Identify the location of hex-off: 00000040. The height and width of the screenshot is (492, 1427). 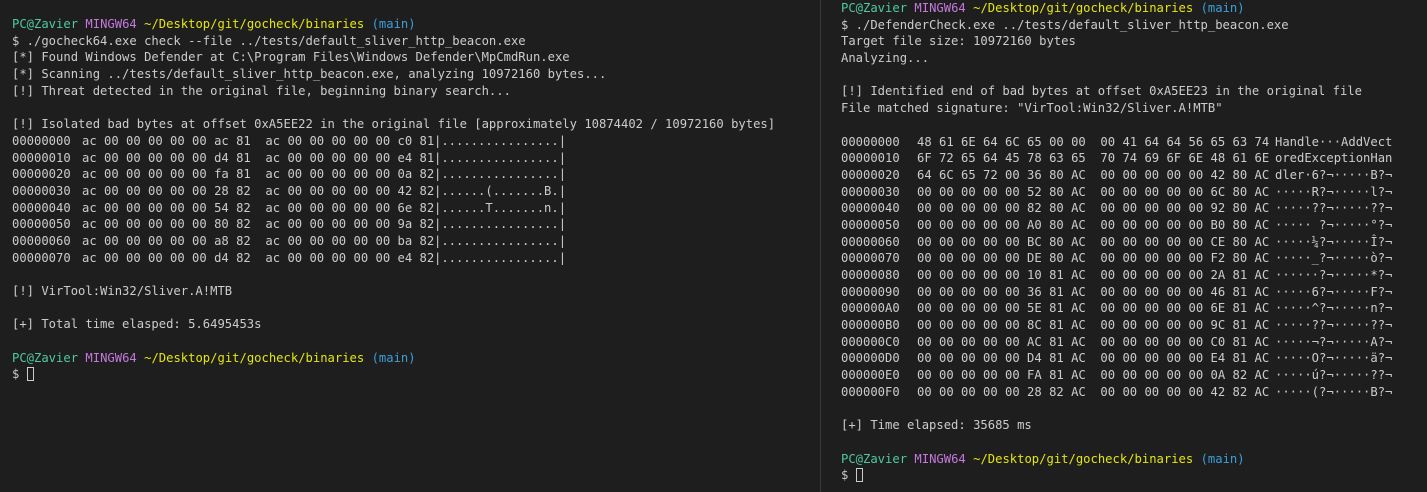
(41, 207).